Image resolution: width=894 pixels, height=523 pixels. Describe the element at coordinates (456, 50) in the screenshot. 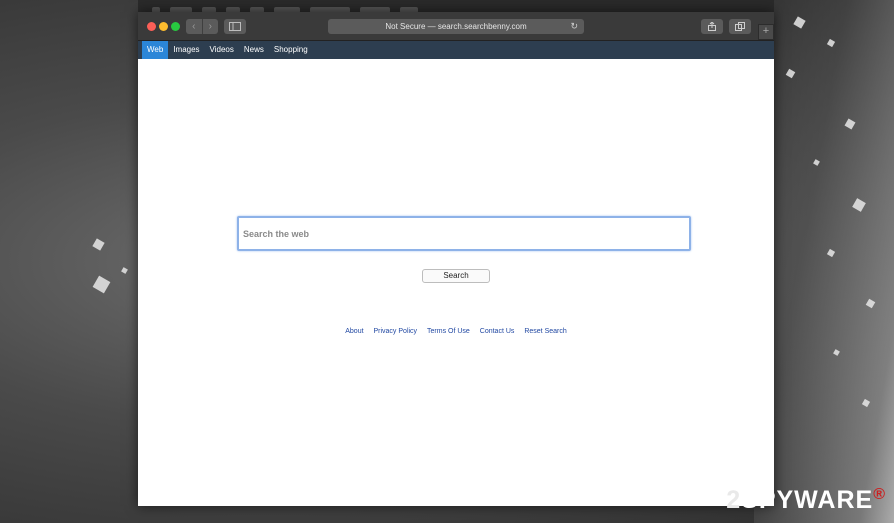

I see `search-category-nav: Web Images Videos News Shopping` at that location.